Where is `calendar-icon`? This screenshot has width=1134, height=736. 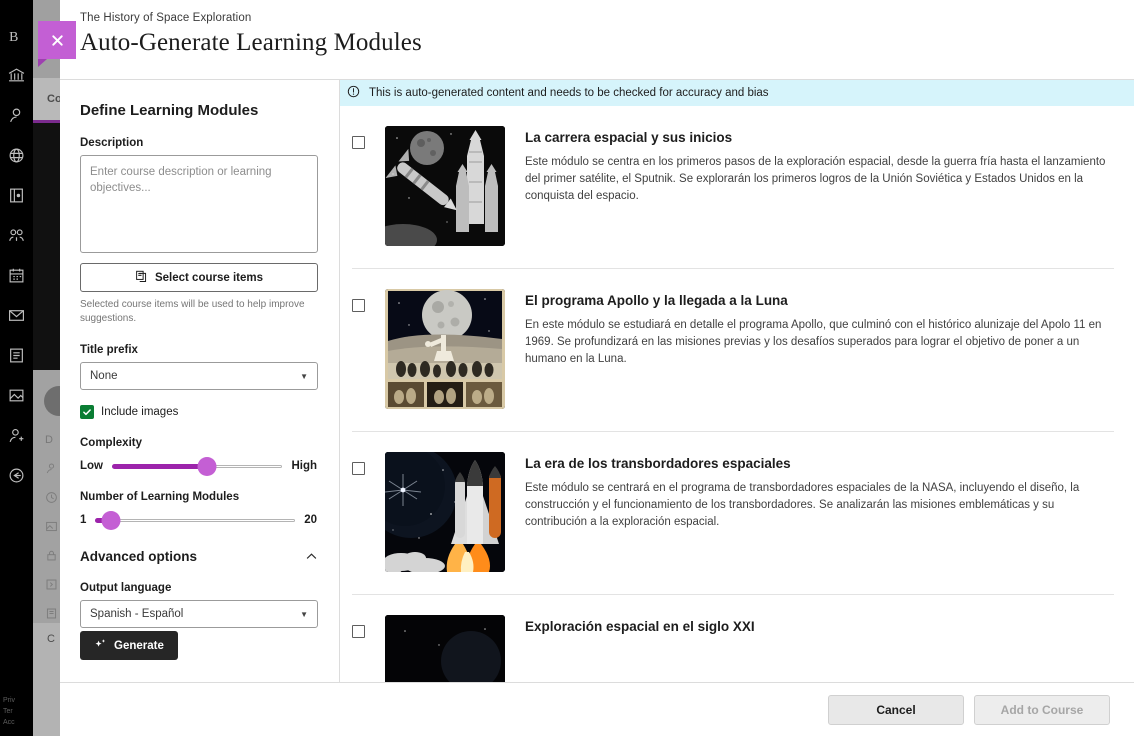
calendar-icon is located at coordinates (16, 275).